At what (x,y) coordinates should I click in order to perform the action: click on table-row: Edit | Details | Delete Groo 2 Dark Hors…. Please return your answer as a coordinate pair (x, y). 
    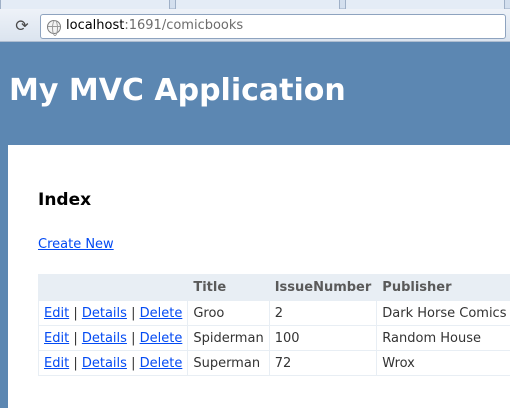
    Looking at the image, I should click on (273, 313).